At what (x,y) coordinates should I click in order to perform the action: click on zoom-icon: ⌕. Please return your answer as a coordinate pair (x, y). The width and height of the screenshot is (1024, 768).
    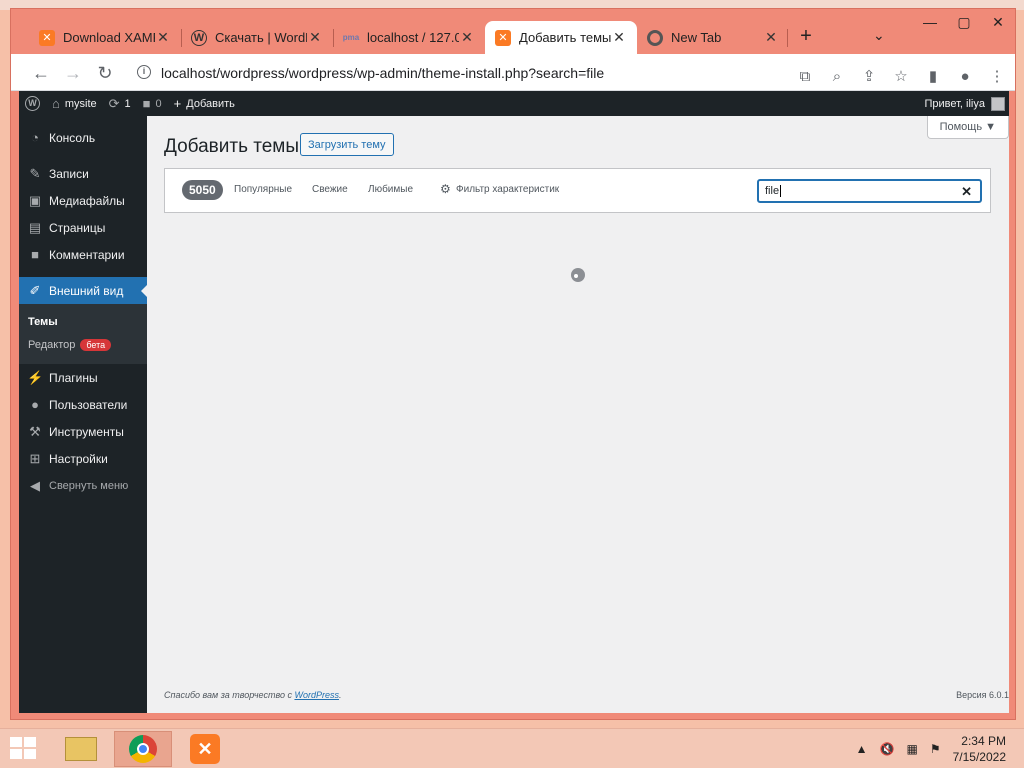
    Looking at the image, I should click on (837, 76).